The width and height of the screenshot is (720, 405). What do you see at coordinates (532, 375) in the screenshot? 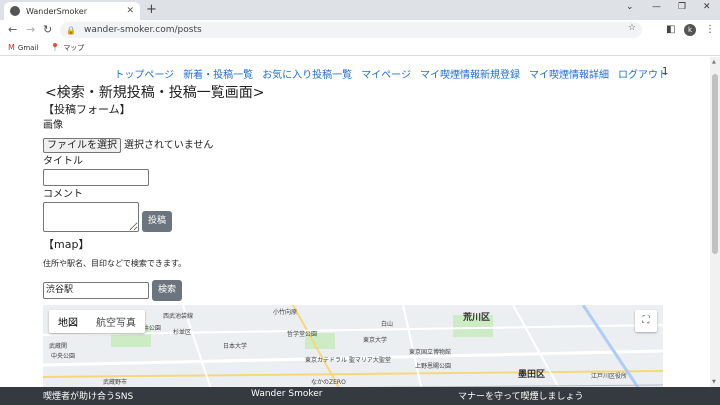
I see `map-label-sumida: 墨田区` at bounding box center [532, 375].